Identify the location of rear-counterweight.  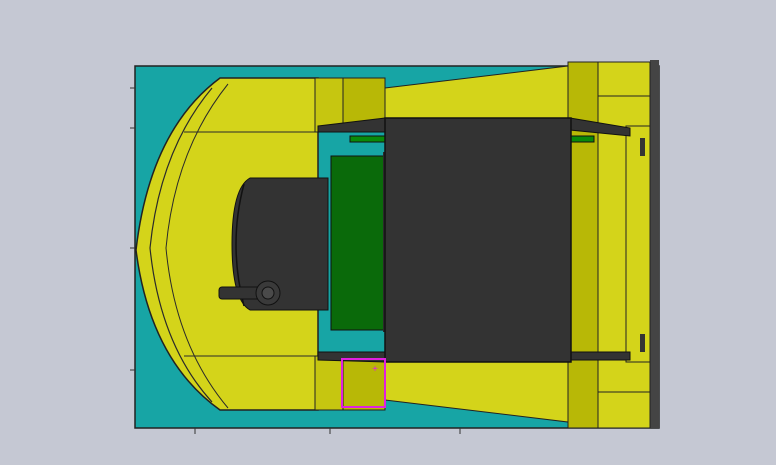
(583, 245).